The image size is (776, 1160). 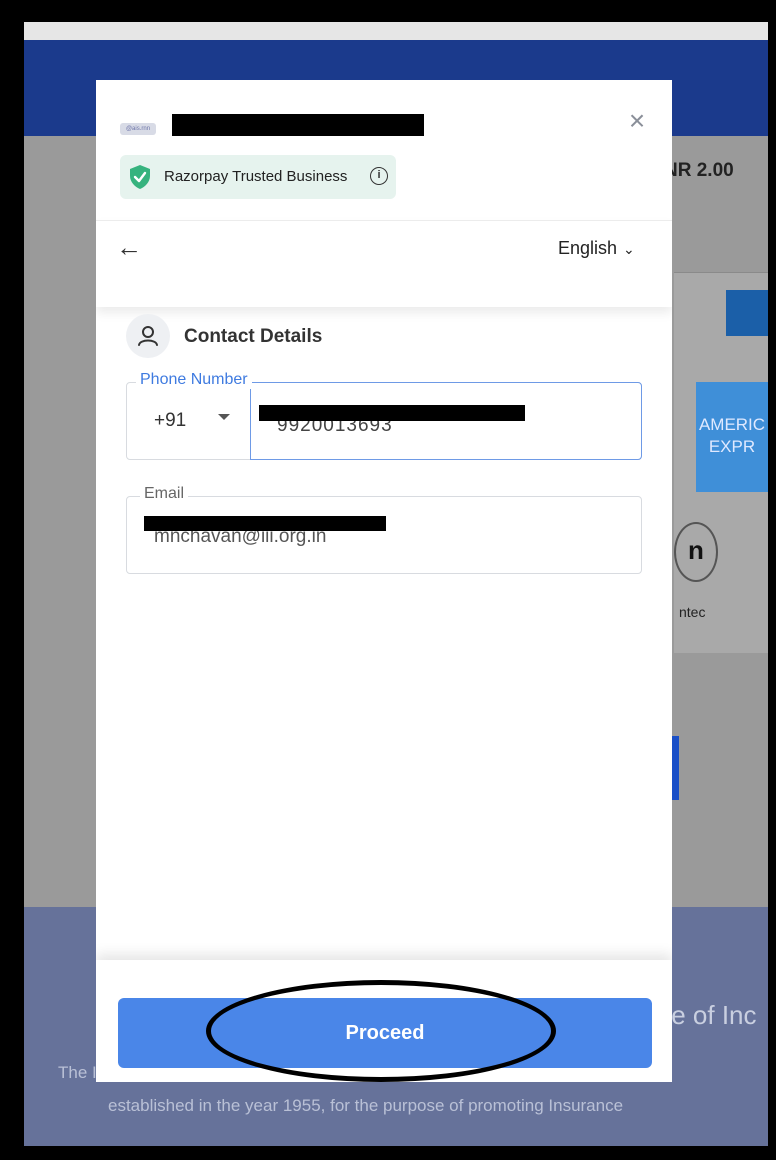 What do you see at coordinates (629, 249) in the screenshot?
I see `chevron-down-icon: ⌄` at bounding box center [629, 249].